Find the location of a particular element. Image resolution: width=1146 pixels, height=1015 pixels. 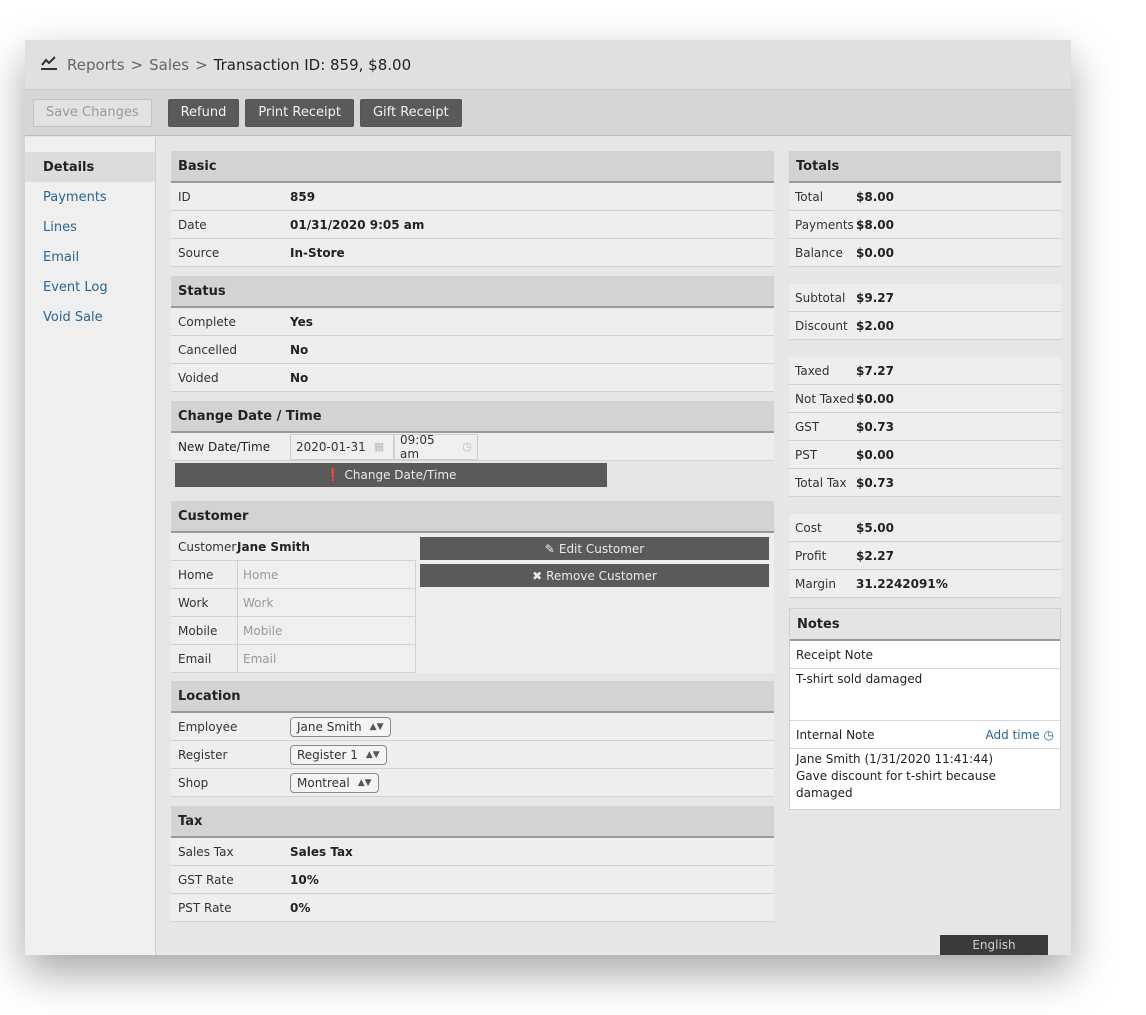

section-title-notes: Notes is located at coordinates (925, 625).